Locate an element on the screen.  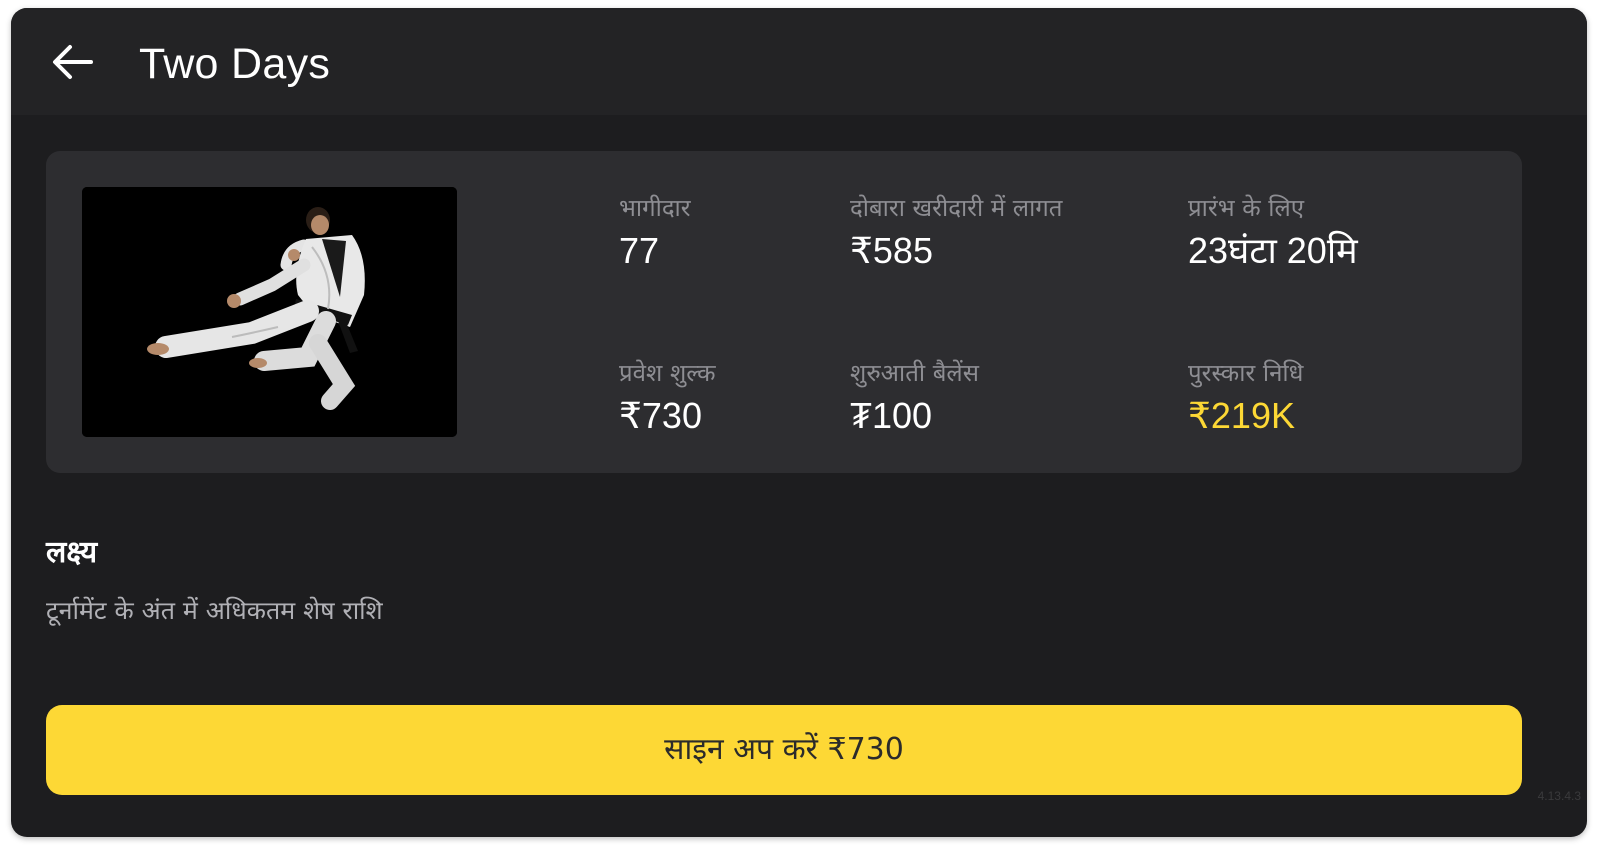
stat-starting-balance: शुरुआती बैलेंस ₮100 is located at coordinates (914, 398).